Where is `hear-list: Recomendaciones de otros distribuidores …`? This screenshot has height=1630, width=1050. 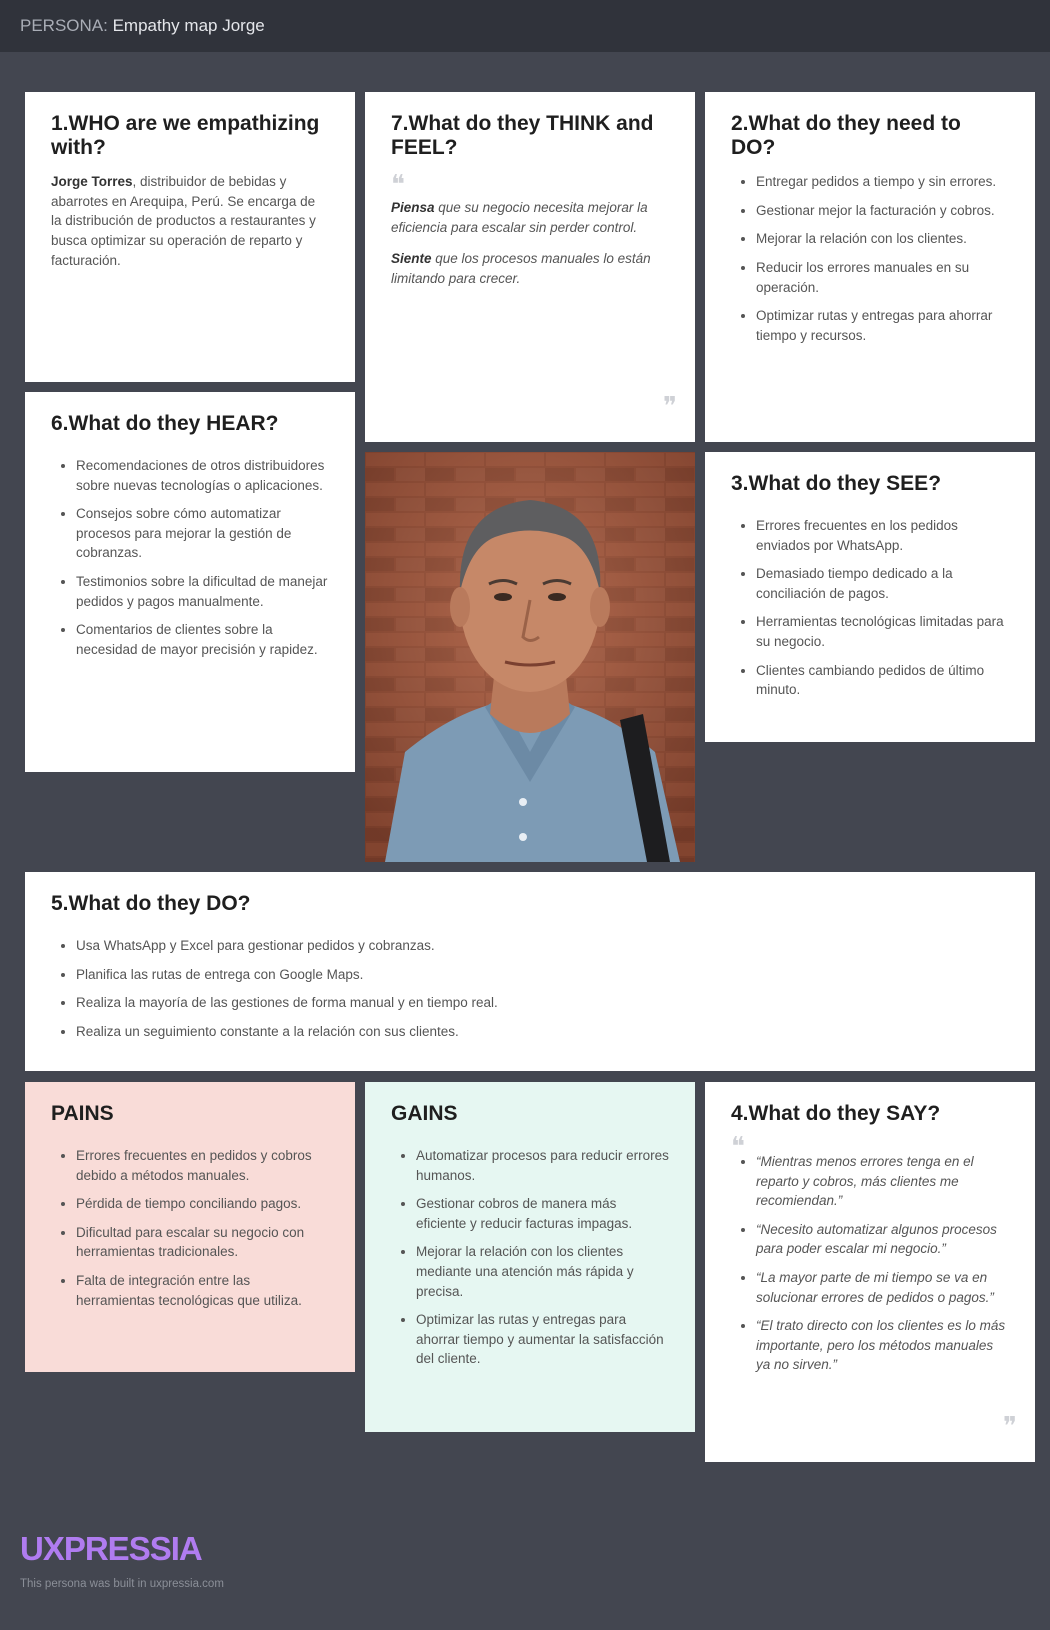 hear-list: Recomendaciones de otros distribuidores … is located at coordinates (190, 557).